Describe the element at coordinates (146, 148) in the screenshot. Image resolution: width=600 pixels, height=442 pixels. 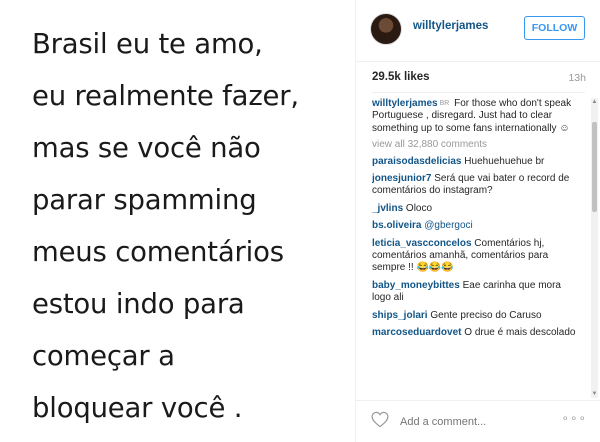
I see `post-text-line: mas se você não` at that location.